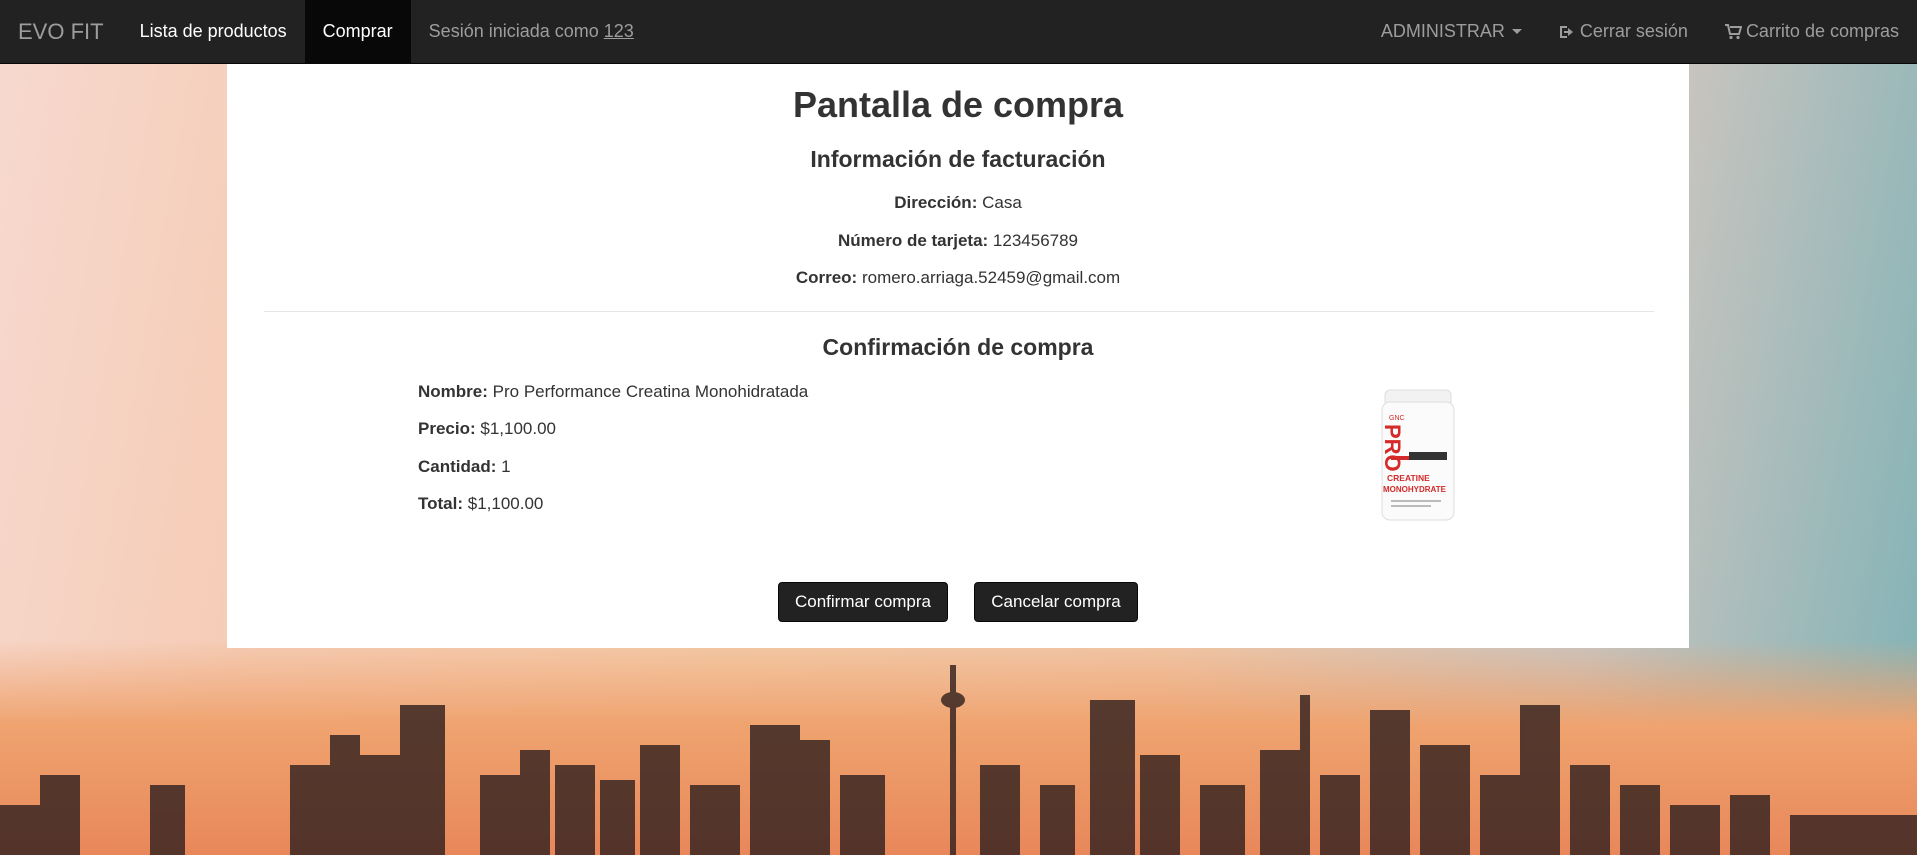  What do you see at coordinates (1417, 455) in the screenshot?
I see `product-image: GNC PRO CREATINE MONOHYDRATE` at bounding box center [1417, 455].